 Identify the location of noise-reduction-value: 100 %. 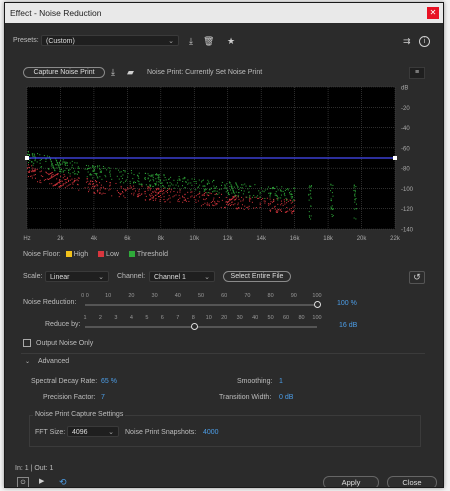
(347, 303).